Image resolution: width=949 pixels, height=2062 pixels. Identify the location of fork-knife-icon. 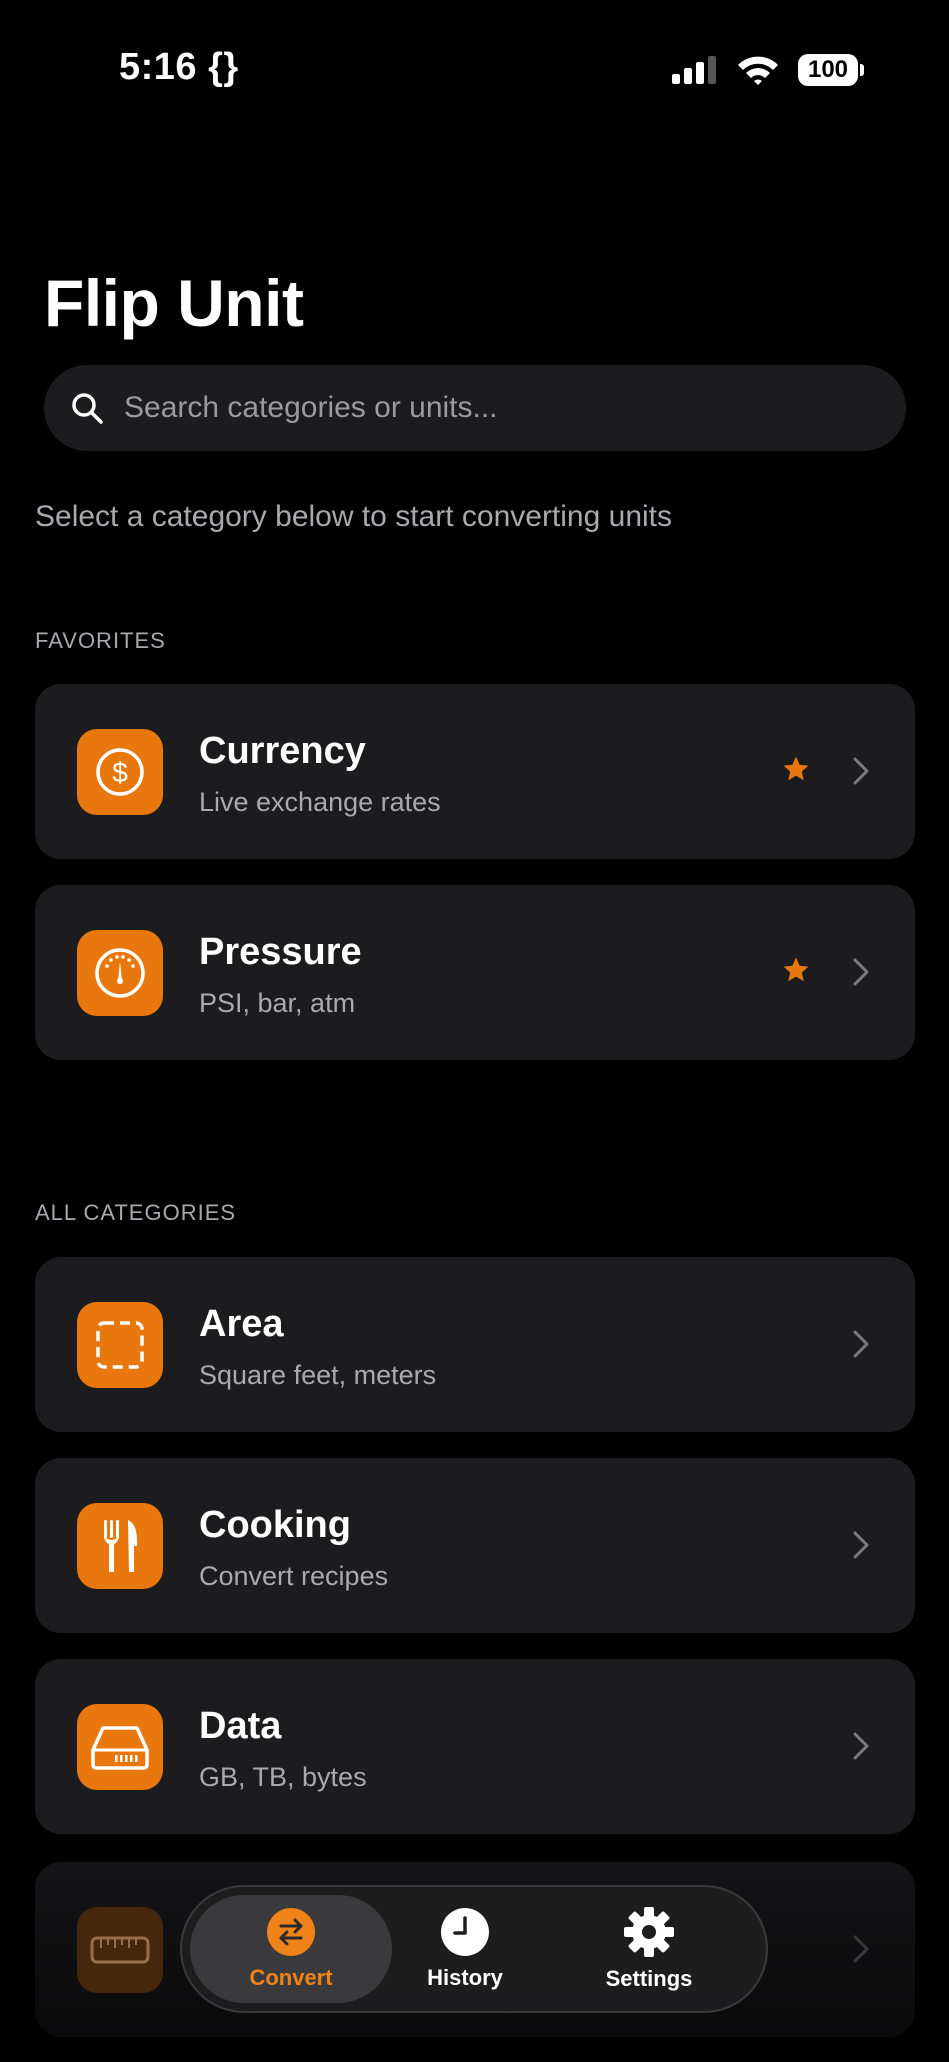
(121, 1546).